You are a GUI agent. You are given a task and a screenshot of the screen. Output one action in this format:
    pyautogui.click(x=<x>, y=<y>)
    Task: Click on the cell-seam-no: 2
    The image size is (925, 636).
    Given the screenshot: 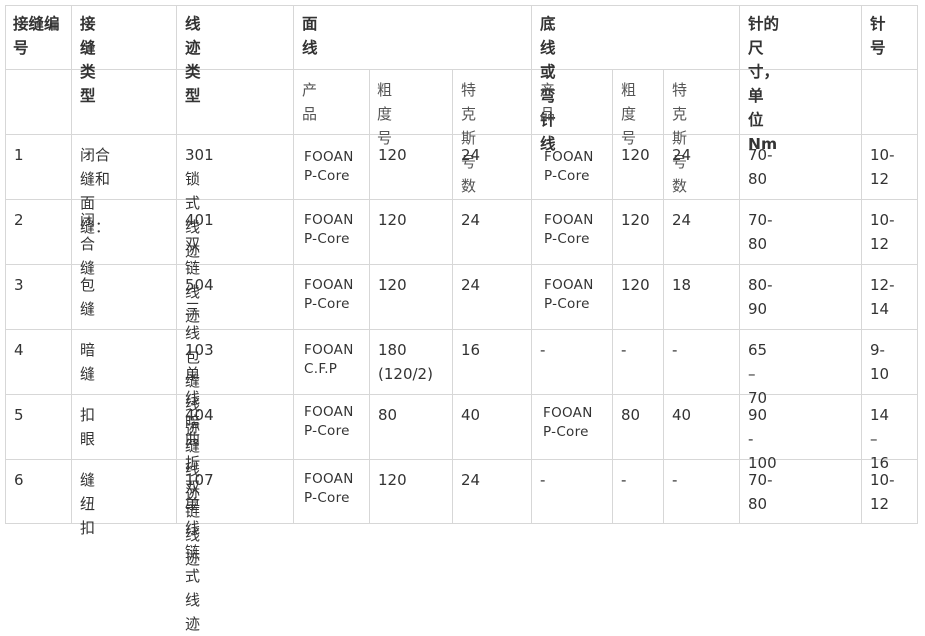 What is the action you would take?
    pyautogui.click(x=19, y=220)
    